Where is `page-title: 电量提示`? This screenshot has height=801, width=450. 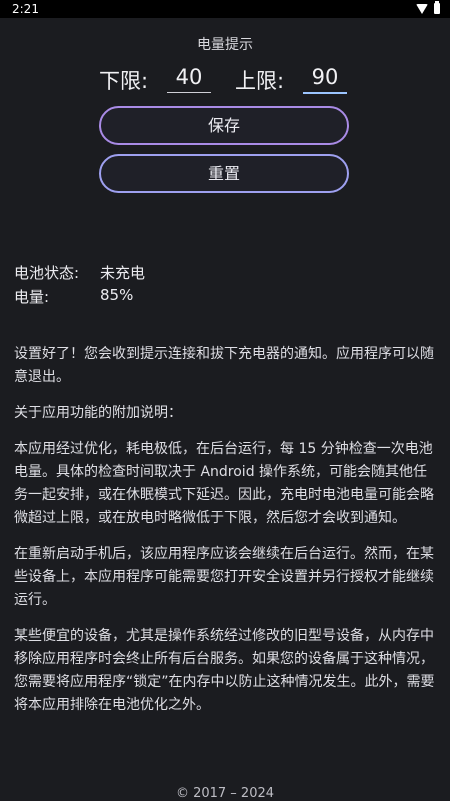
page-title: 电量提示 is located at coordinates (225, 45).